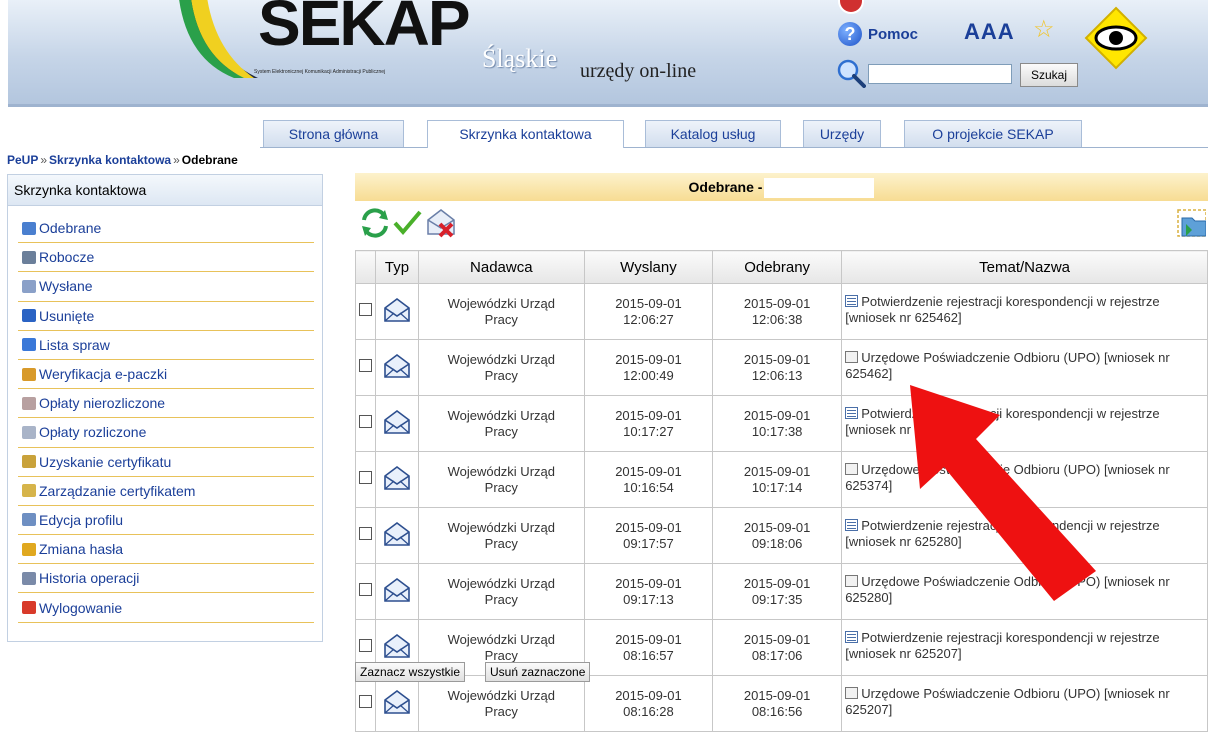 The width and height of the screenshot is (1208, 732). I want to click on site-tagline: urzędy on-line, so click(638, 71).